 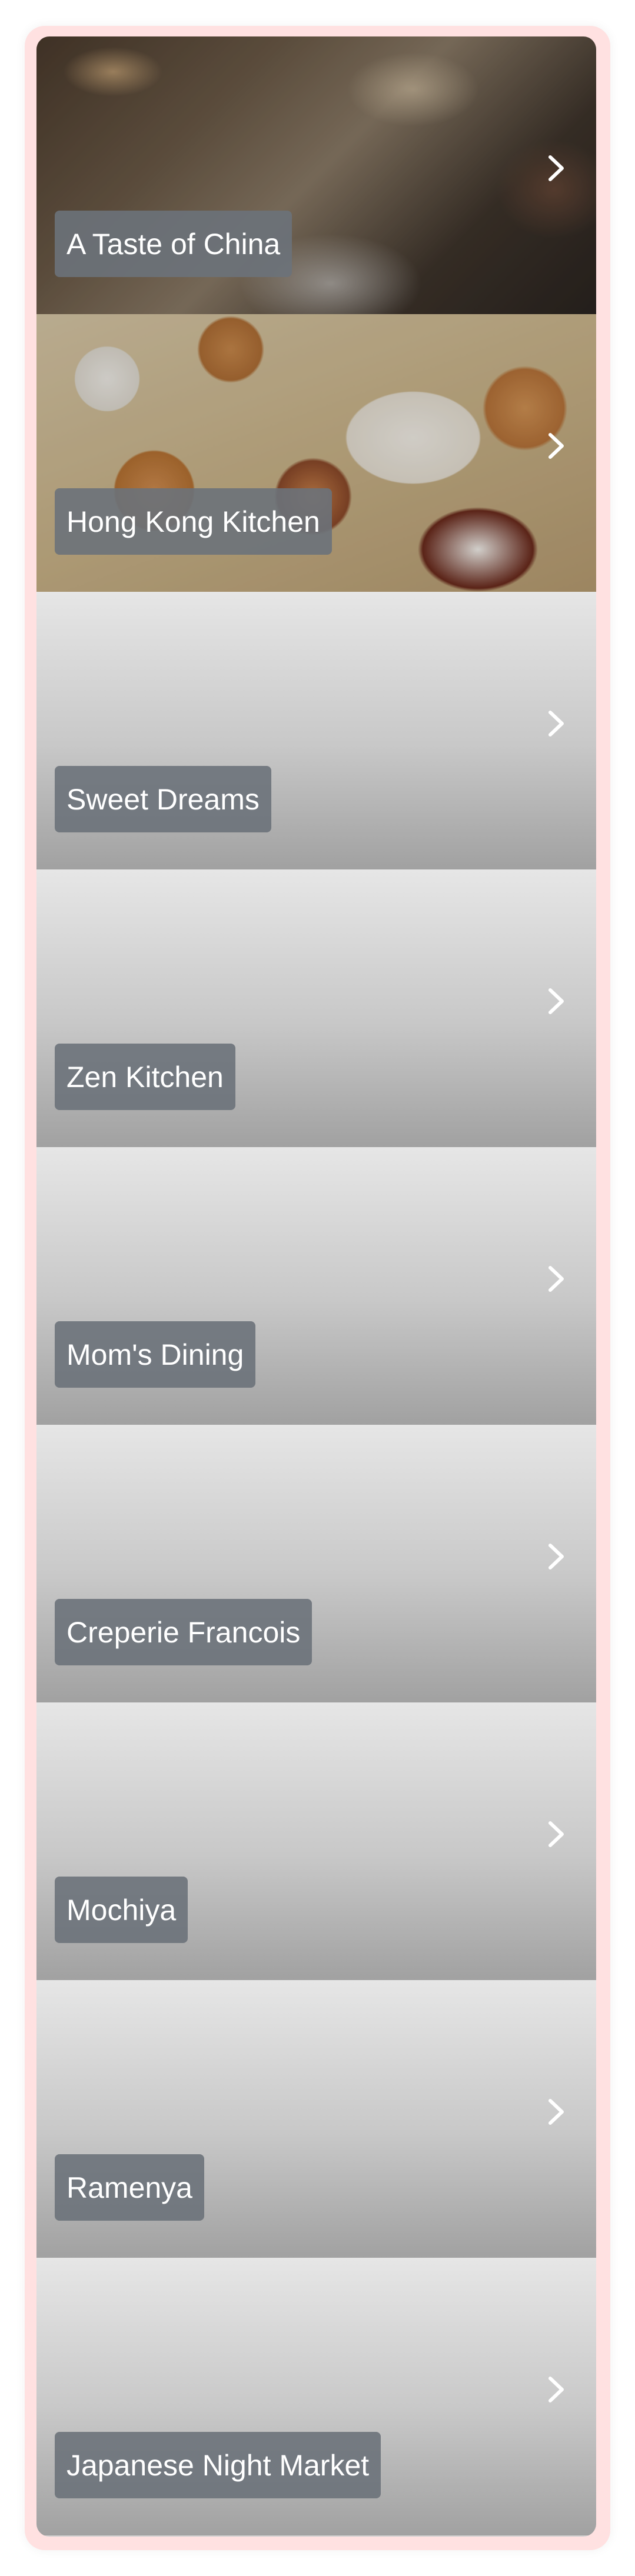 What do you see at coordinates (316, 1008) in the screenshot?
I see `restaurant-card-zen-kitchen: Zen Kitchen` at bounding box center [316, 1008].